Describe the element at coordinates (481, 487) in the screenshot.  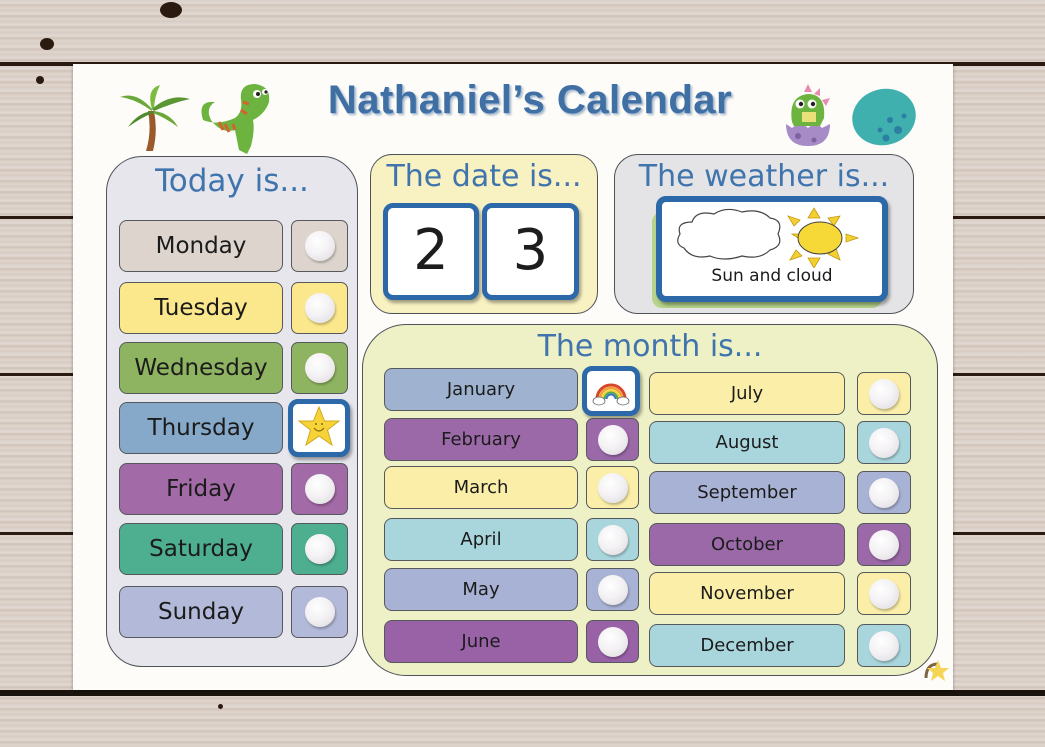
I see `month-label-march: March` at that location.